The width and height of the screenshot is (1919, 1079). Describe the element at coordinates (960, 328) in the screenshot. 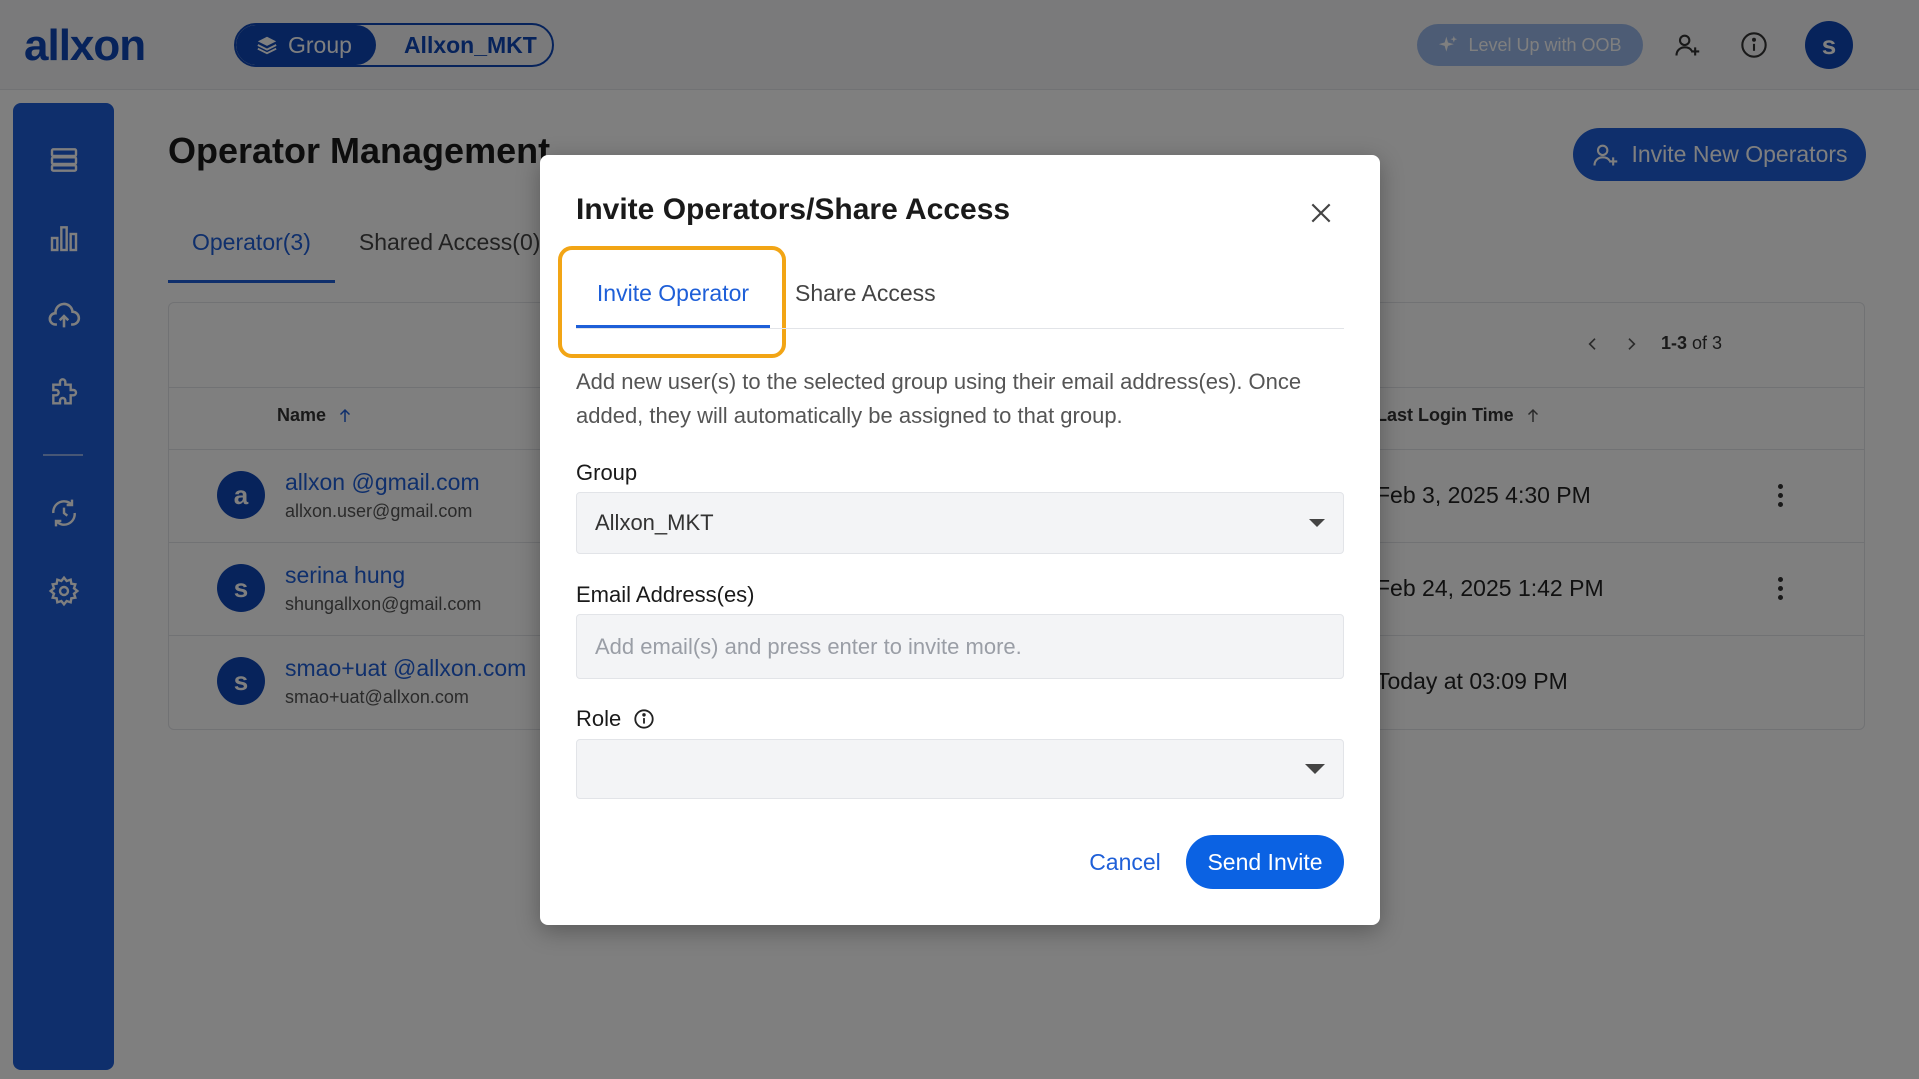

I see `tabs-divider` at that location.